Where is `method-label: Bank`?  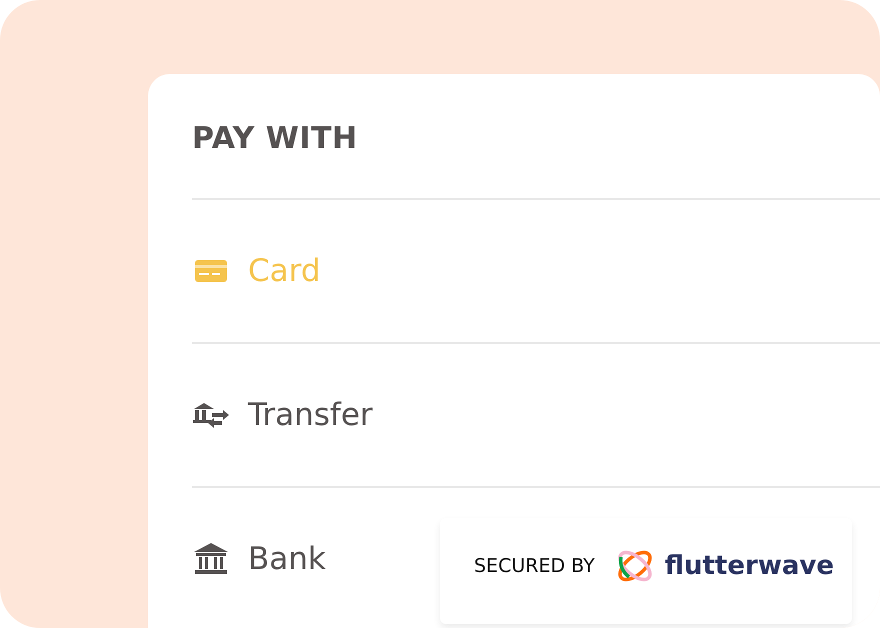
method-label: Bank is located at coordinates (287, 559).